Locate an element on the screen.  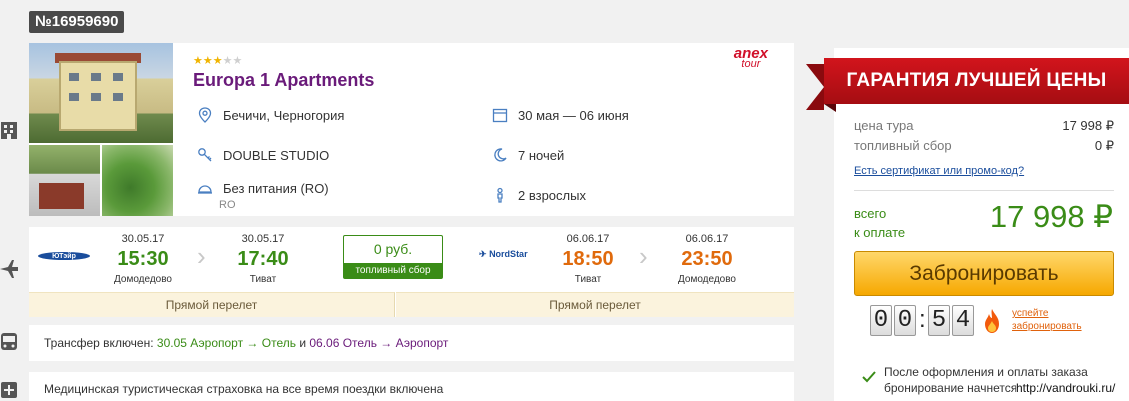
tour-operator-logo: anex tour is located at coordinates (751, 58).